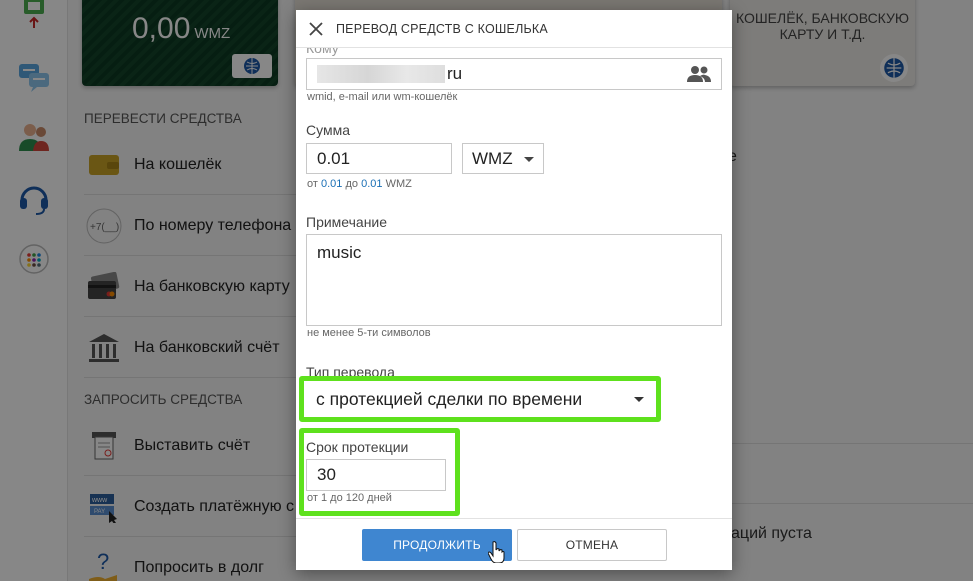  What do you see at coordinates (376, 475) in the screenshot?
I see `protection-days-input: 30` at bounding box center [376, 475].